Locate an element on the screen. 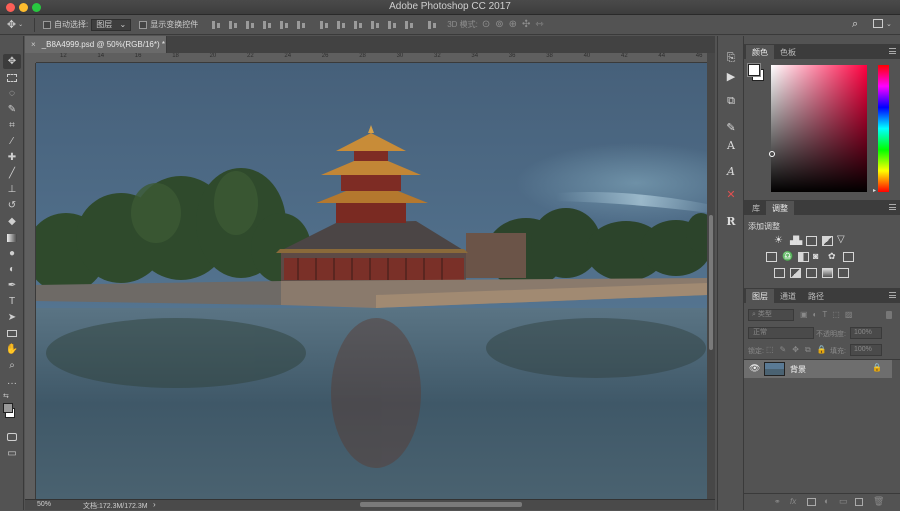 Image resolution: width=900 pixels, height=511 pixels. zoom-level: 50% is located at coordinates (44, 504).